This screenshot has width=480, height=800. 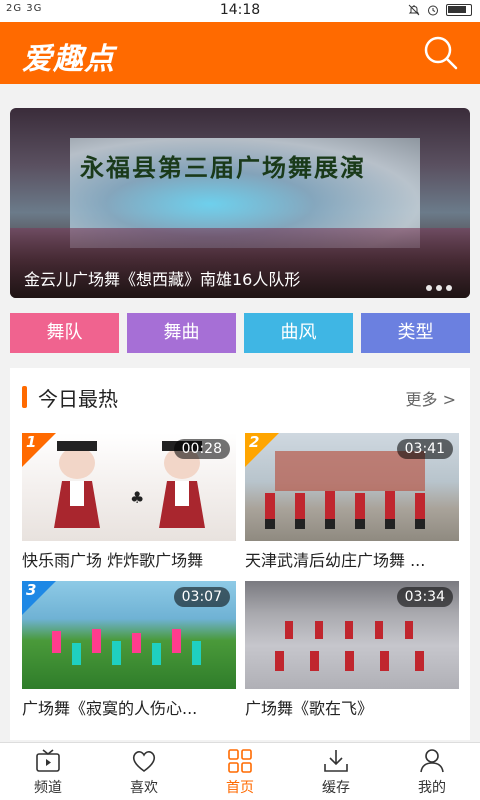 I want to click on tab-label: 频道, so click(x=48, y=788).